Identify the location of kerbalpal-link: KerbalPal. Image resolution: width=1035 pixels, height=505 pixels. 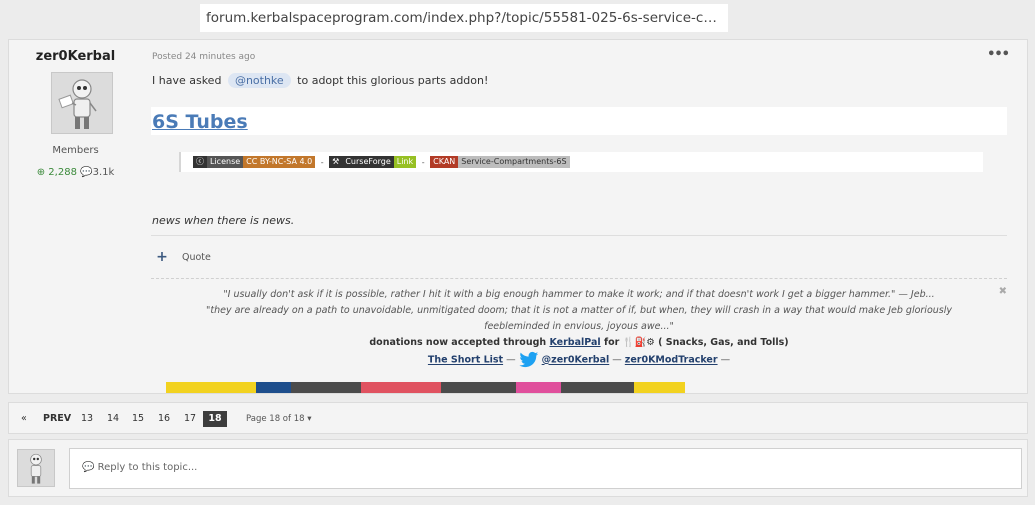
(574, 342).